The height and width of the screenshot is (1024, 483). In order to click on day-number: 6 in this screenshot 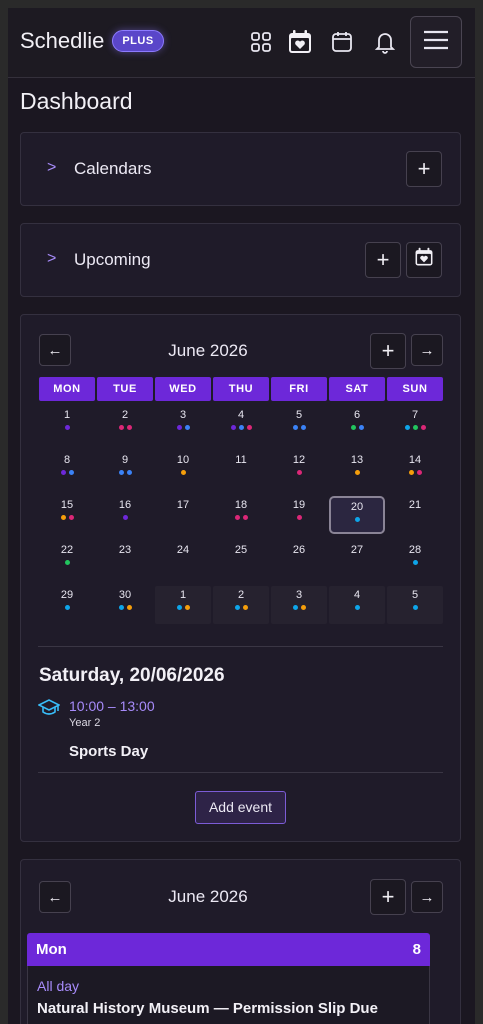, I will do `click(357, 415)`.